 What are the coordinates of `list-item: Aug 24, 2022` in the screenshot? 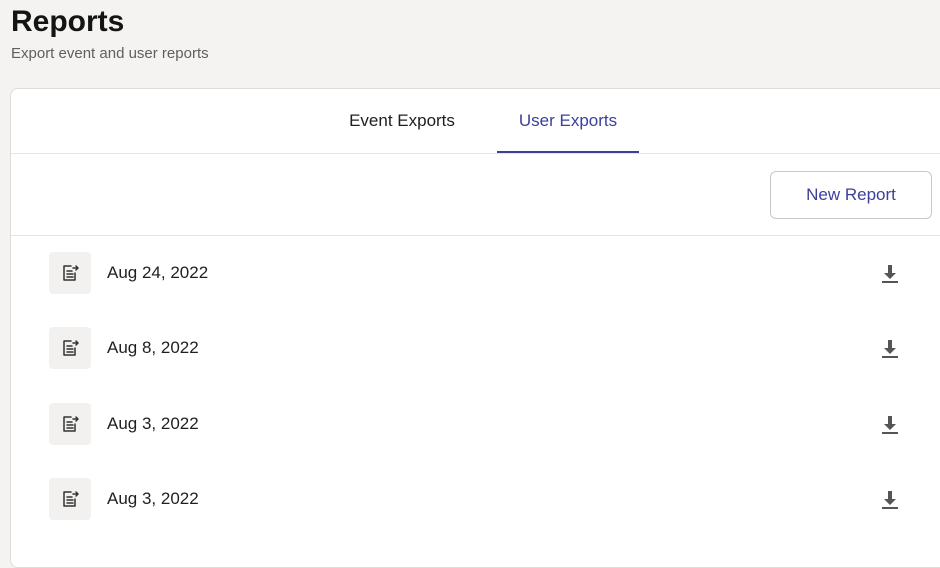 It's located at (475, 273).